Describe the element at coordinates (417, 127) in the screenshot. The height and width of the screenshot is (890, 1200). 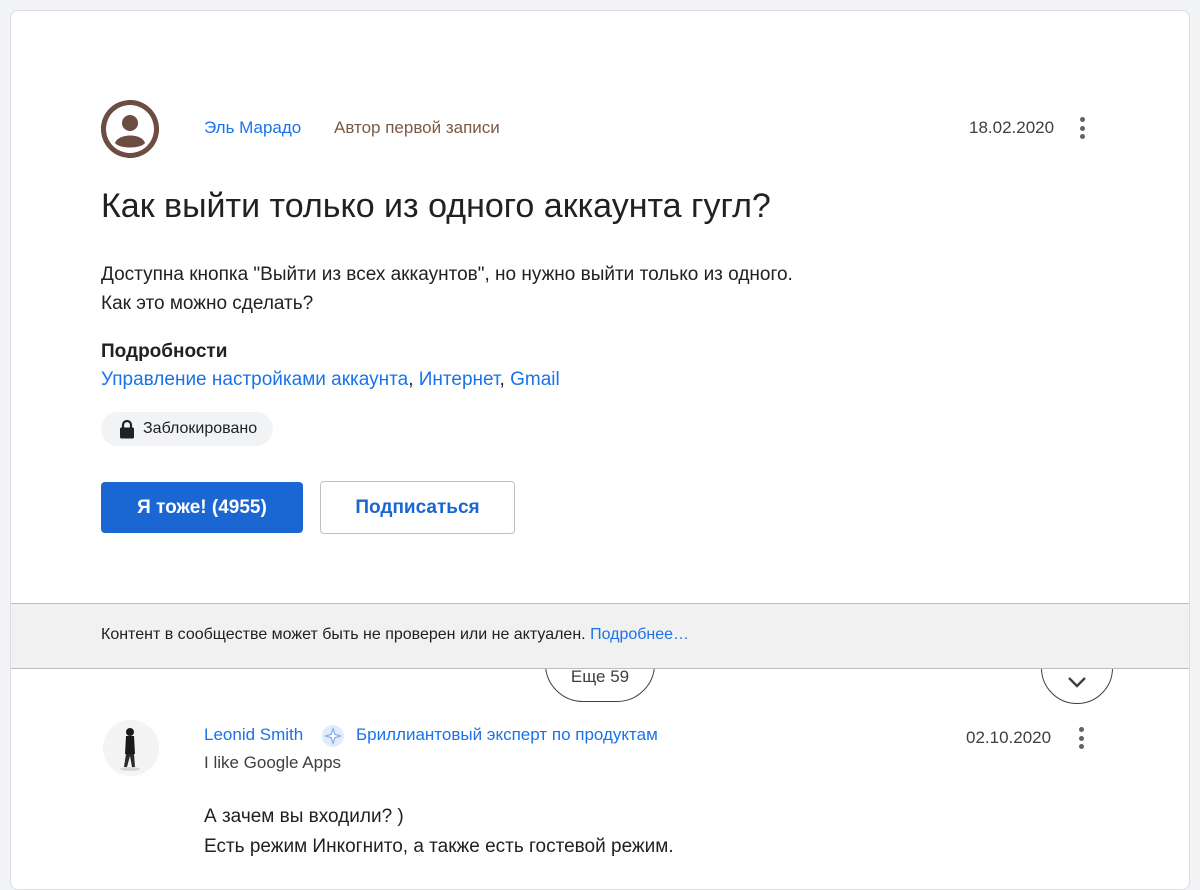
I see `author-role-label: Автор первой записи` at that location.